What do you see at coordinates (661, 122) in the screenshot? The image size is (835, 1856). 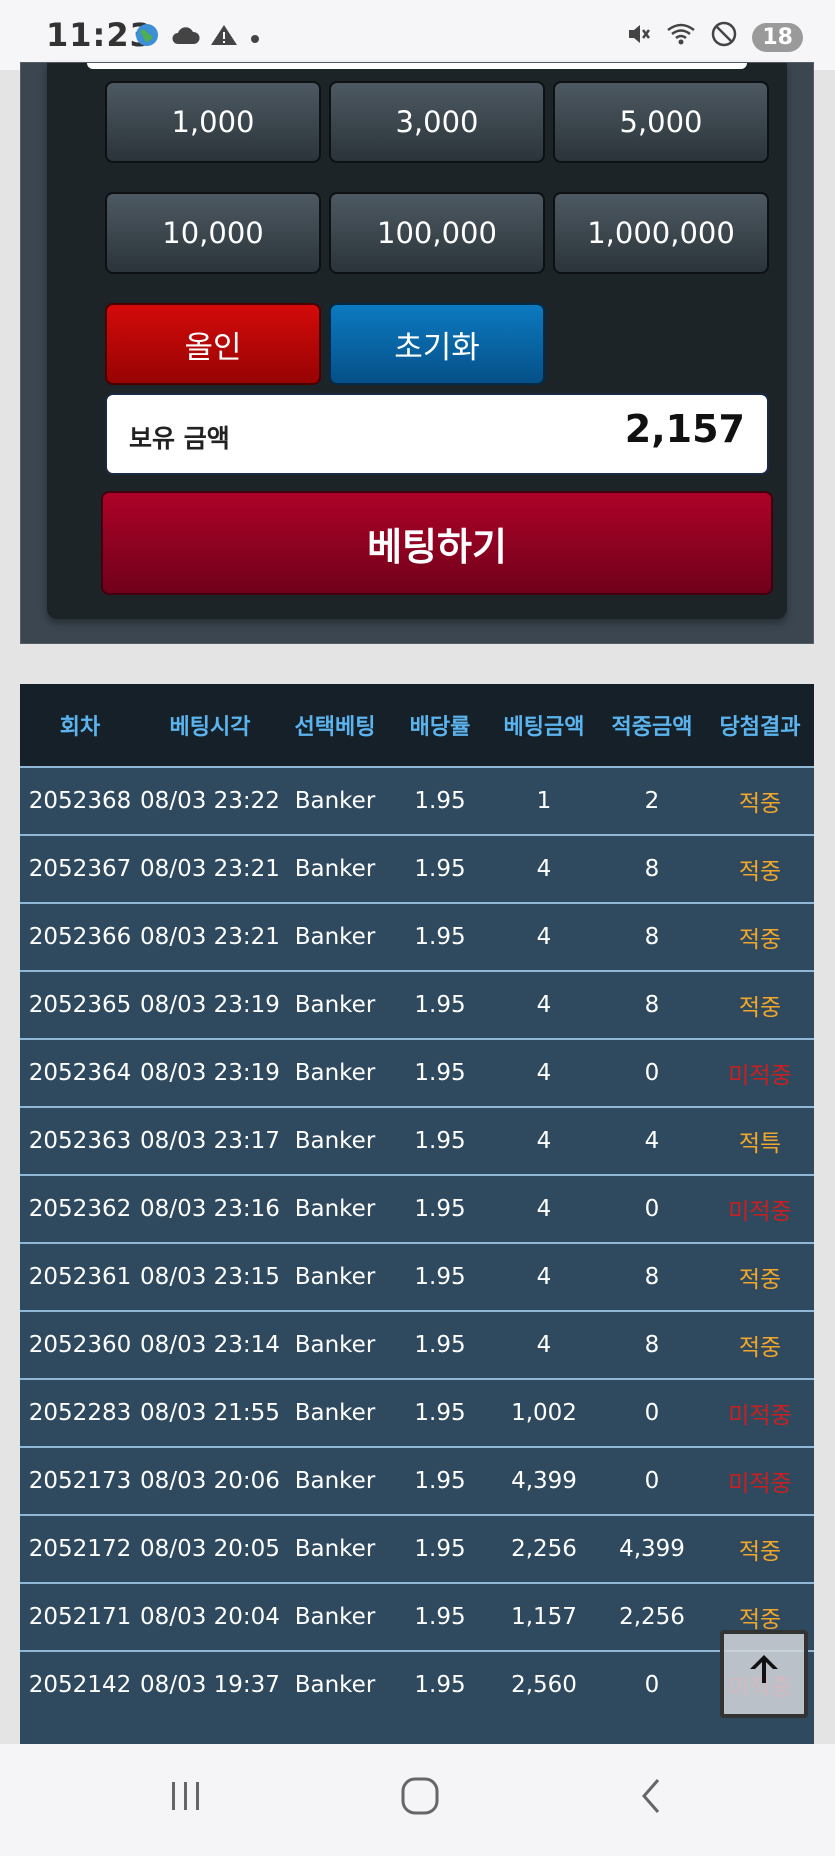 I see `chip-5000-button: 5,000` at bounding box center [661, 122].